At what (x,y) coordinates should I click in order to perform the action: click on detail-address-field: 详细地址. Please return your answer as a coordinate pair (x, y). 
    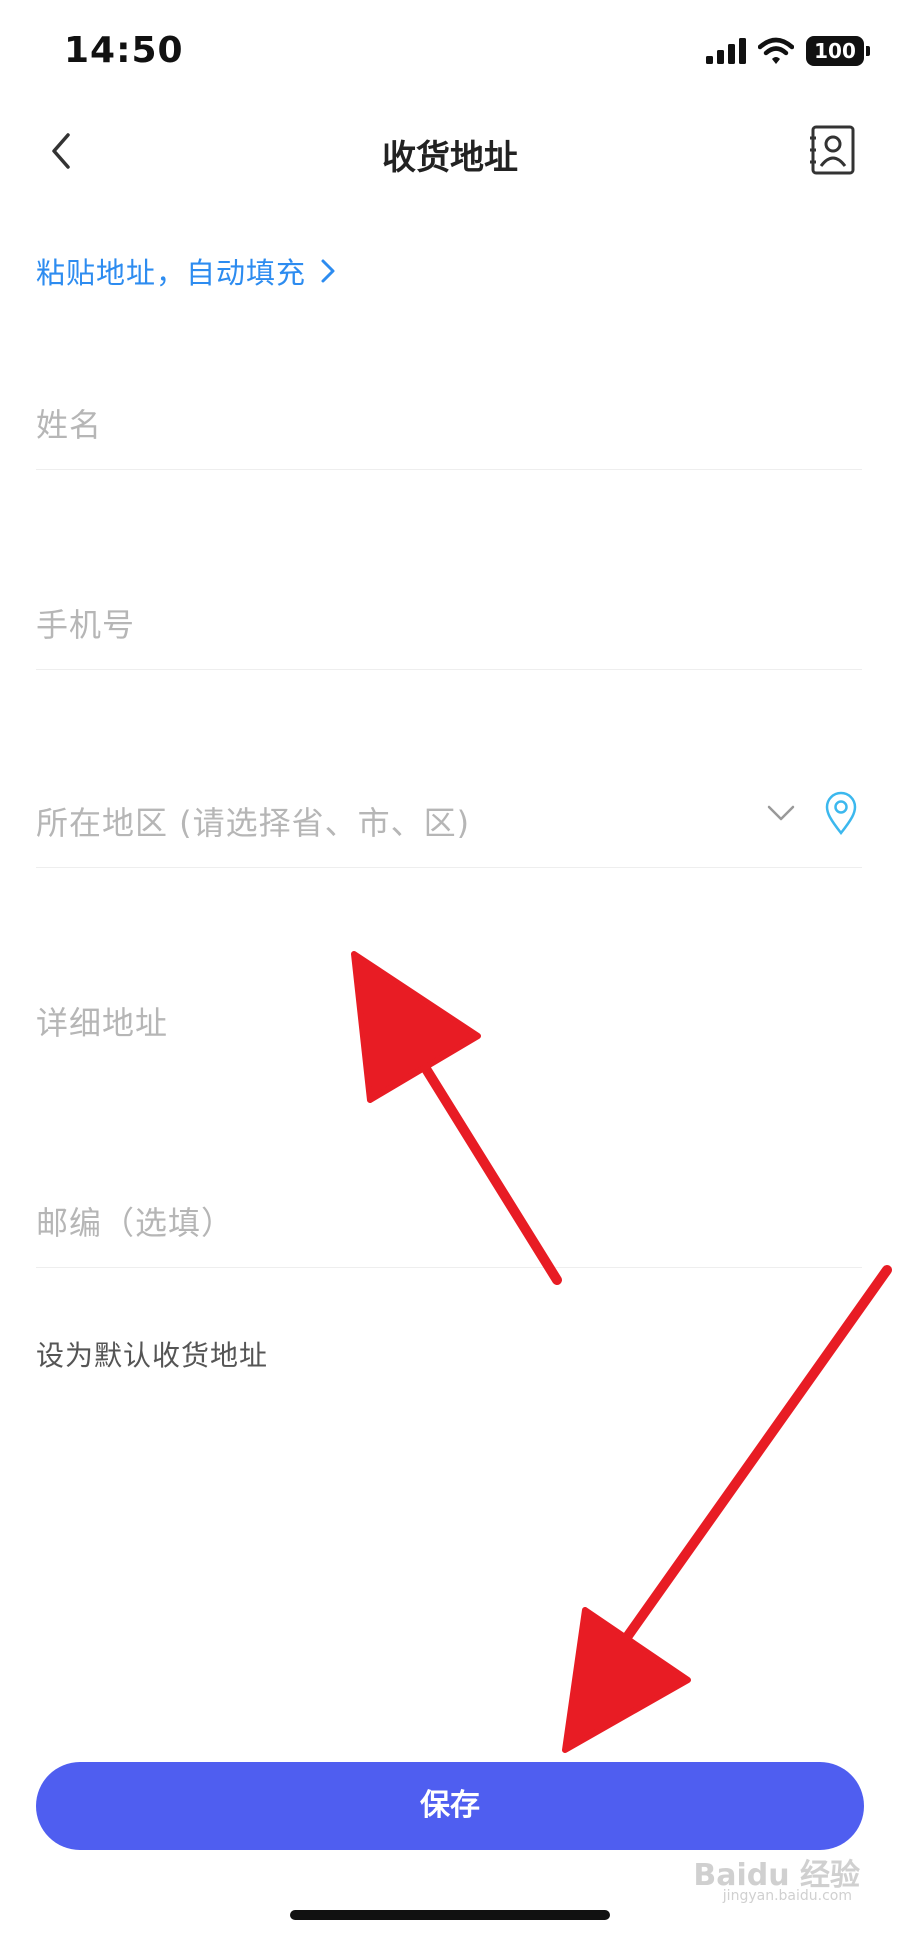
    Looking at the image, I should click on (449, 1033).